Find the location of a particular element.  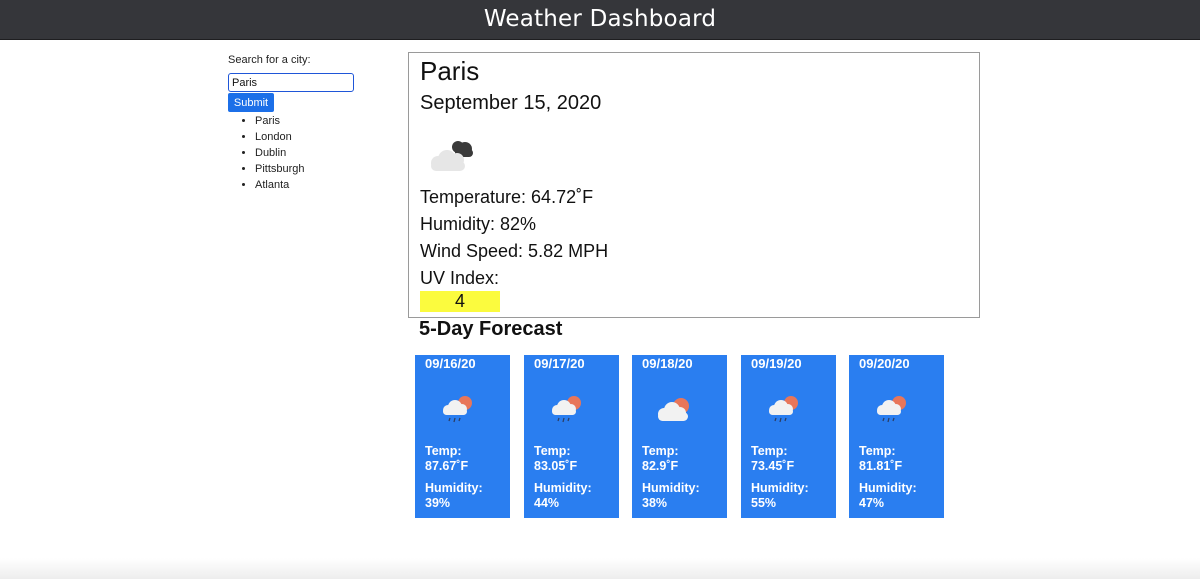

forecast-humidity: 55% is located at coordinates (764, 503).